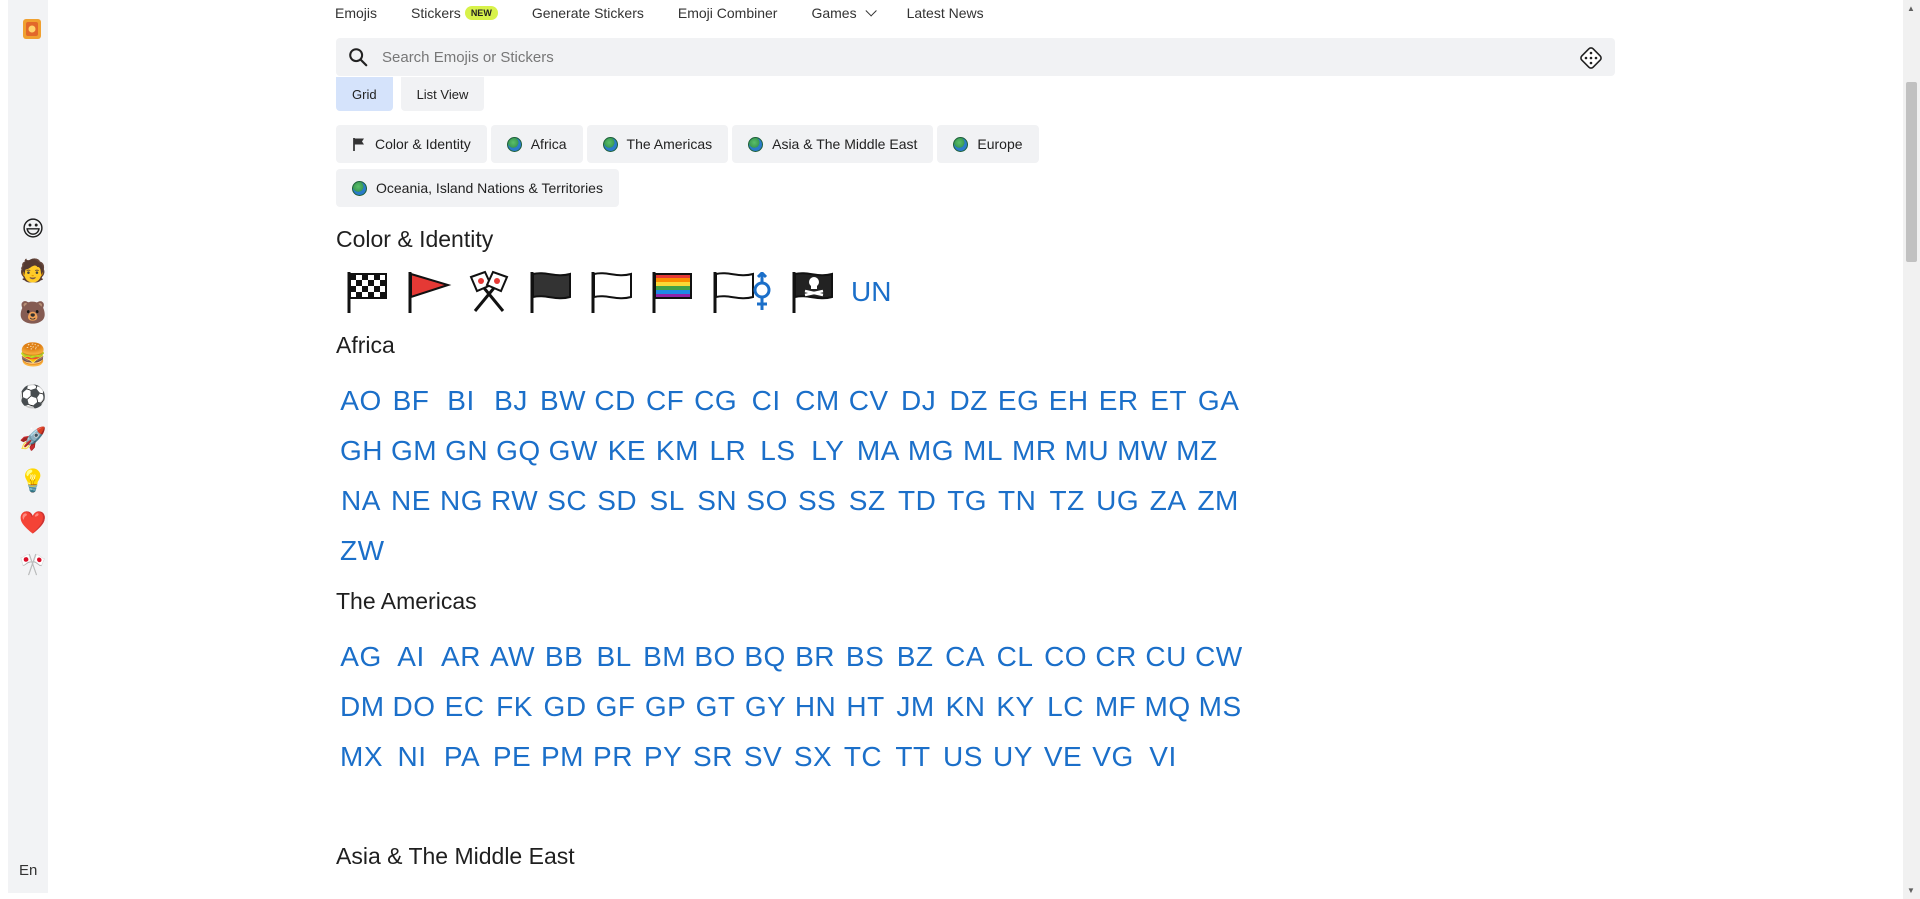  What do you see at coordinates (664, 657) in the screenshot?
I see `flag-code: BM` at bounding box center [664, 657].